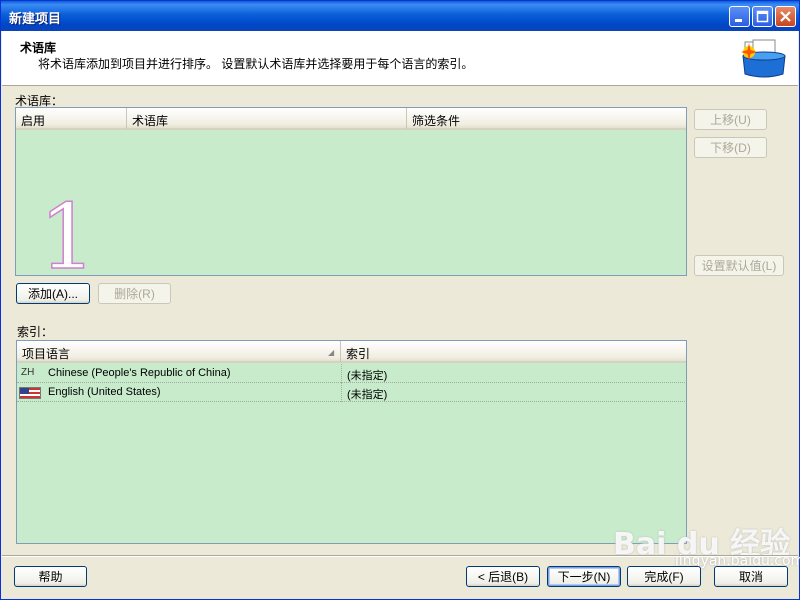 Image resolution: width=800 pixels, height=600 pixels. What do you see at coordinates (71, 119) in the screenshot?
I see `column-header-enabled: 启用` at bounding box center [71, 119].